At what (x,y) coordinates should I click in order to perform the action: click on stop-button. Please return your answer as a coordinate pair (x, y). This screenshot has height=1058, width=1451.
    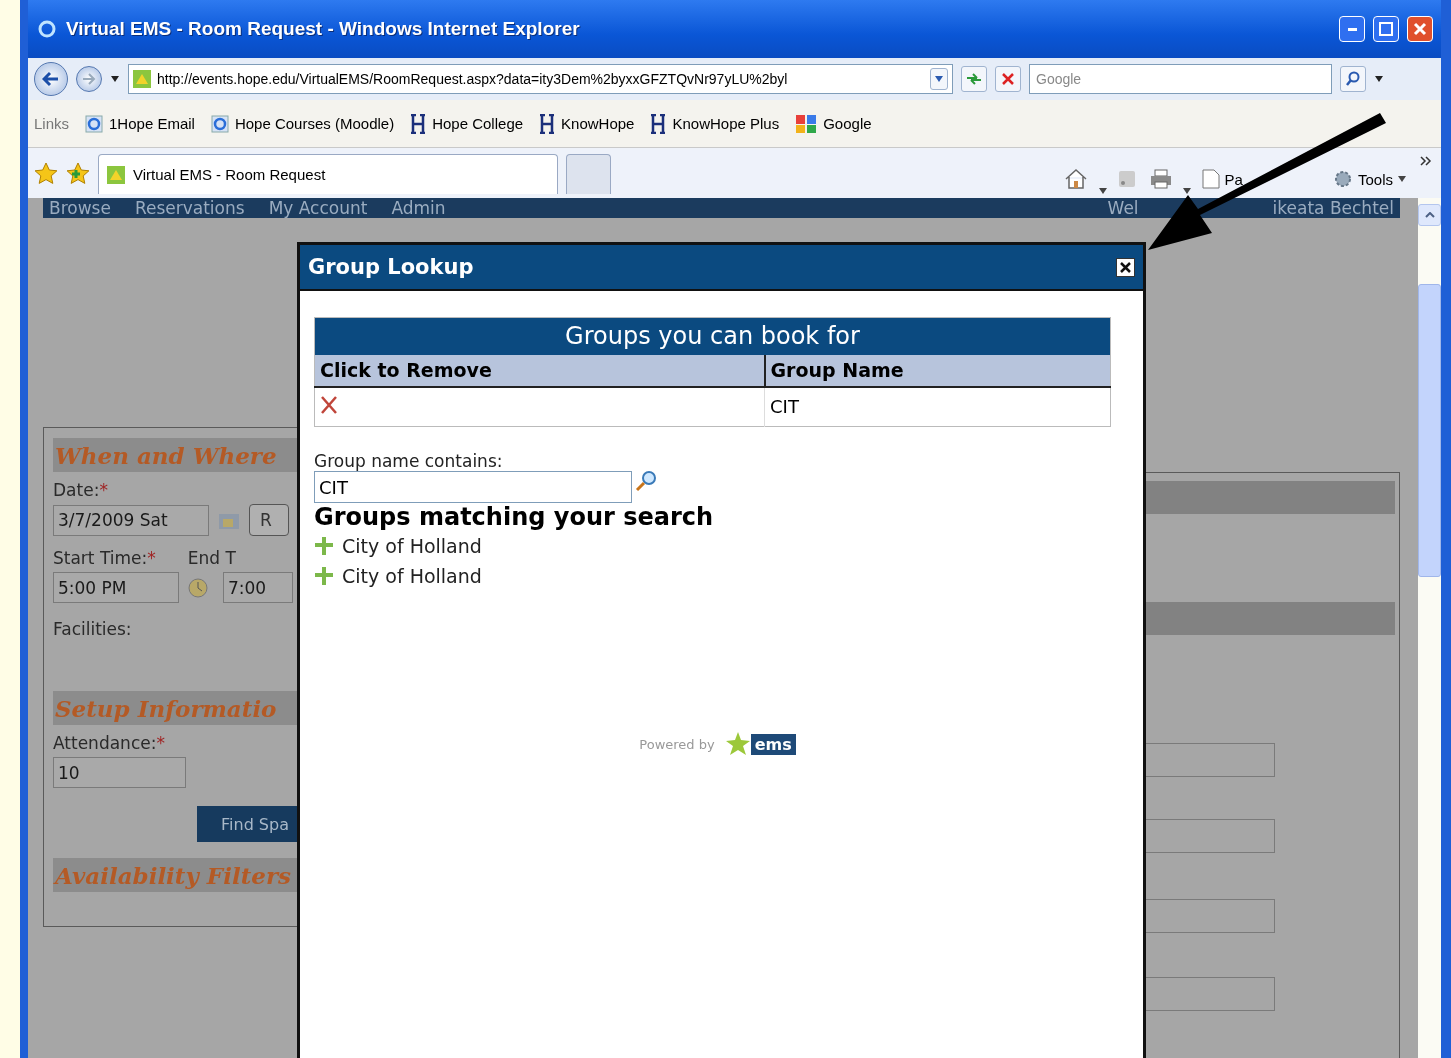
    Looking at the image, I should click on (1008, 79).